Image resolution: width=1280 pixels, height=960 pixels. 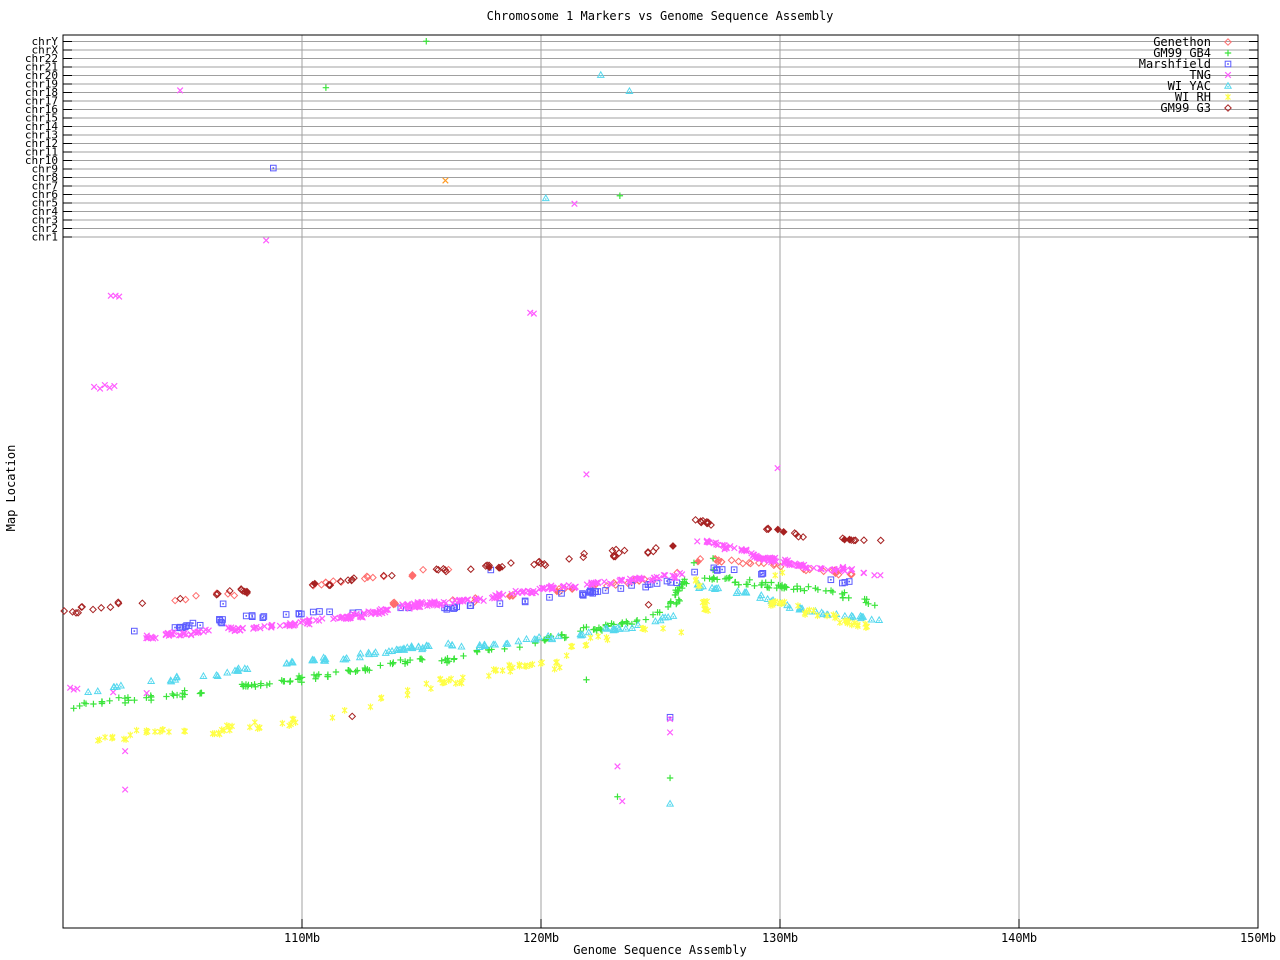 I want to click on x-tick-110Mb: 110Mb, so click(x=302, y=938).